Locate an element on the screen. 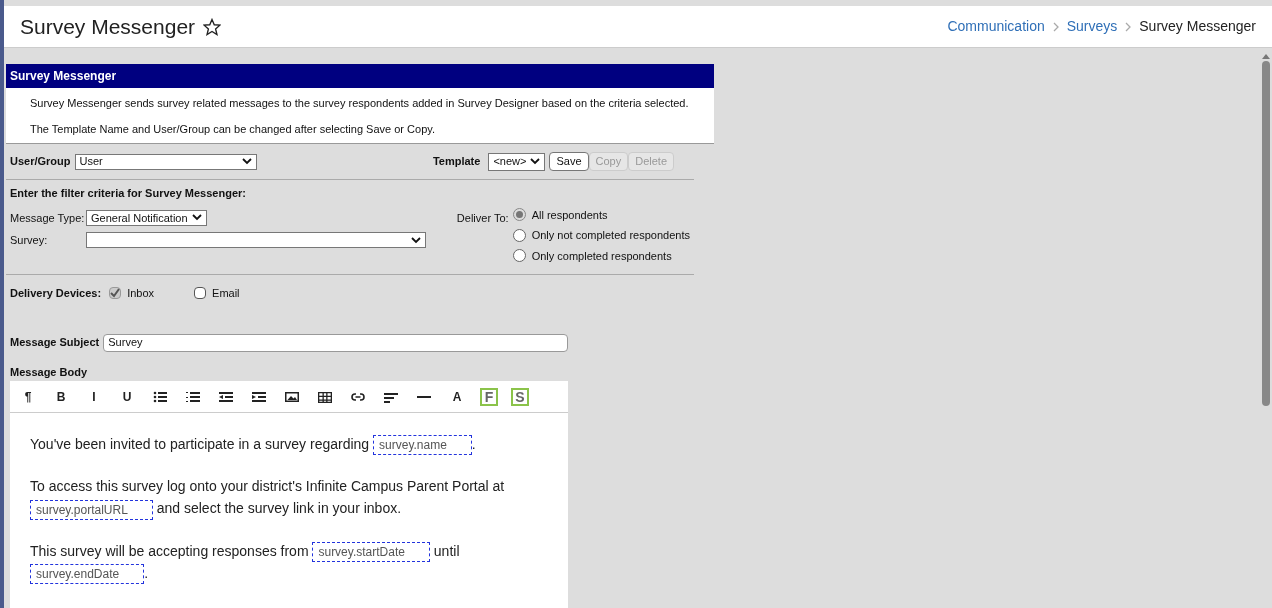 The width and height of the screenshot is (1272, 608). indent-icon is located at coordinates (259, 396).